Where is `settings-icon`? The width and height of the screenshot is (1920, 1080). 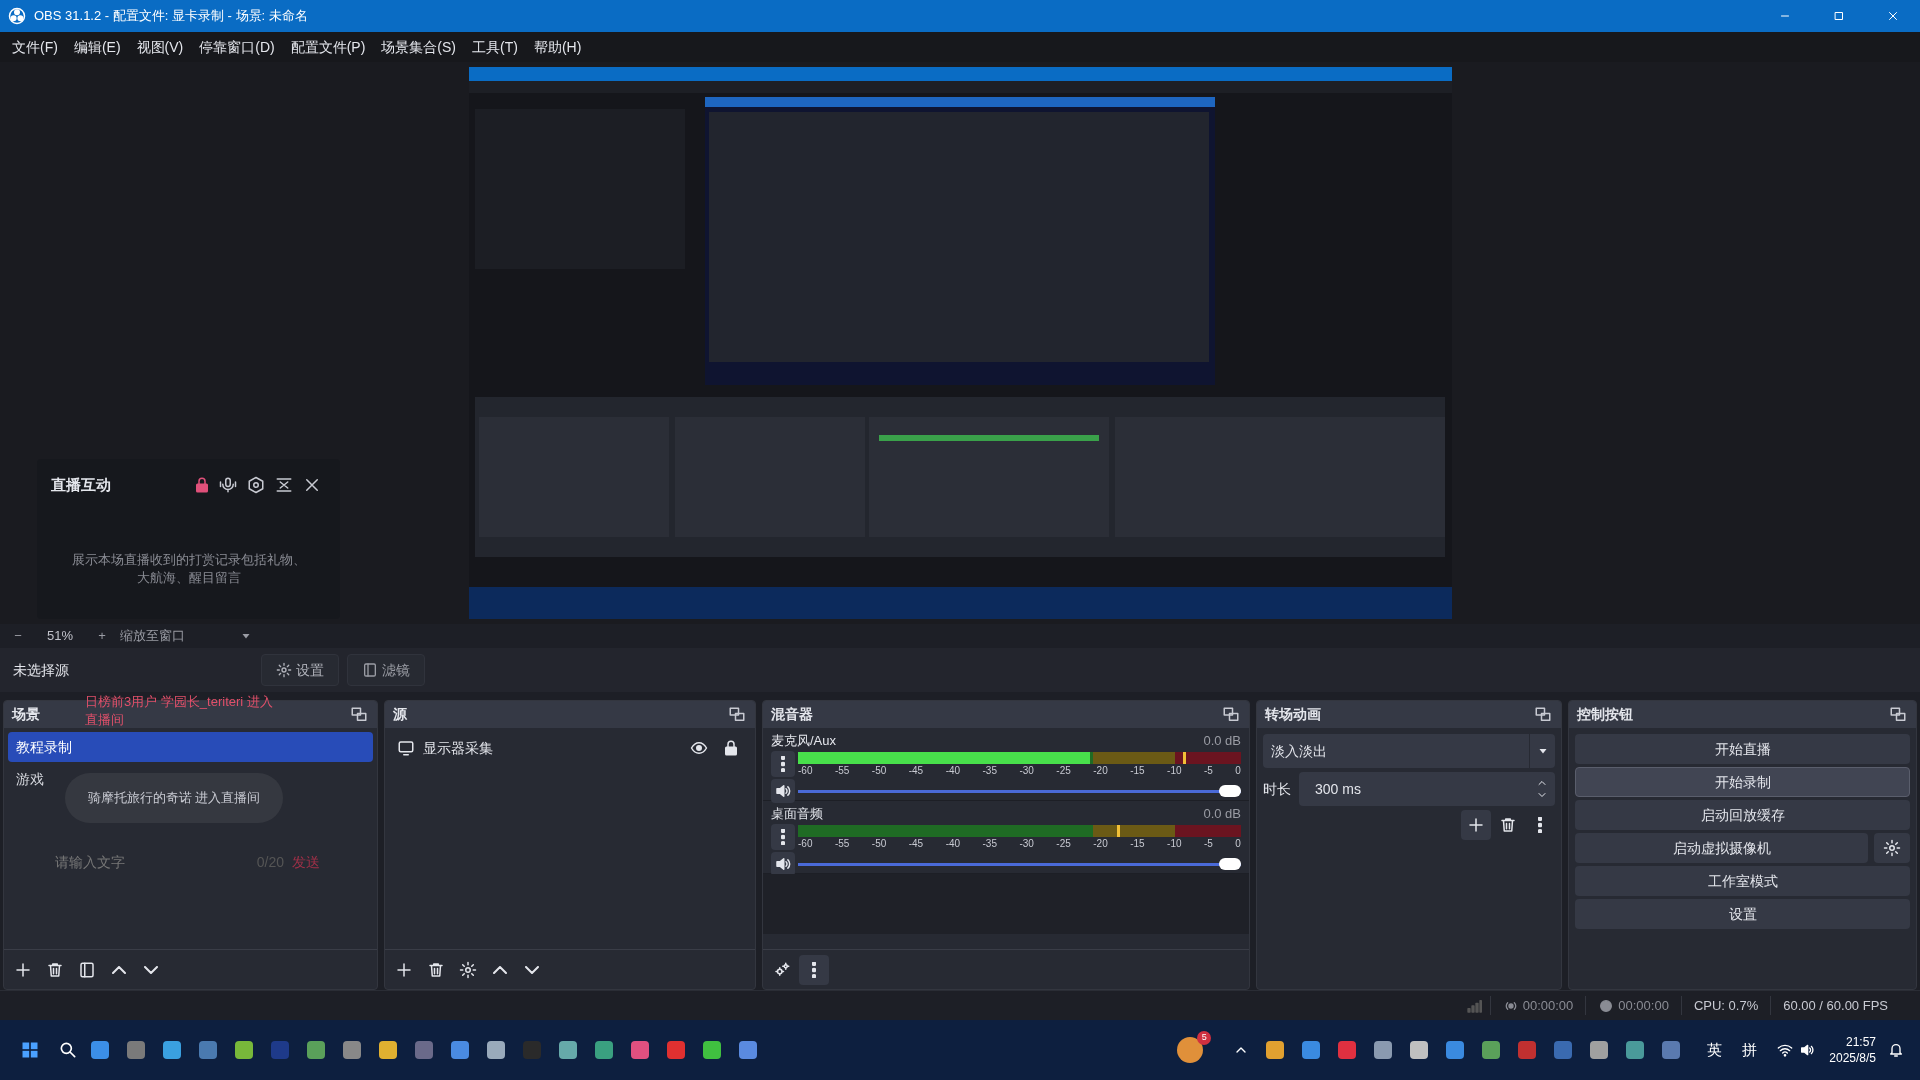 settings-icon is located at coordinates (256, 485).